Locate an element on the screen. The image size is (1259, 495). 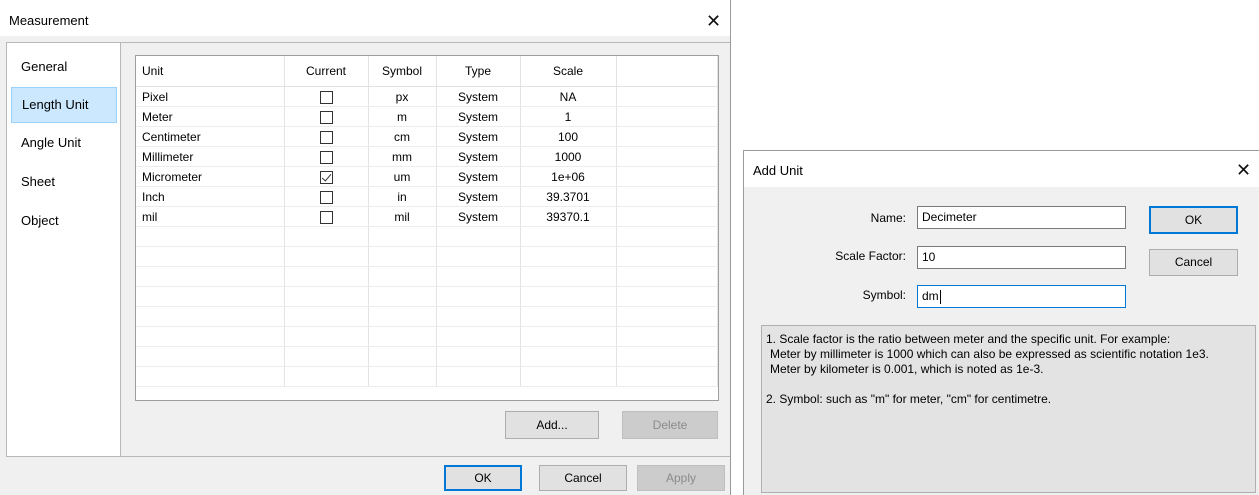
table-row: Centimeter cm System 100 is located at coordinates (427, 136).